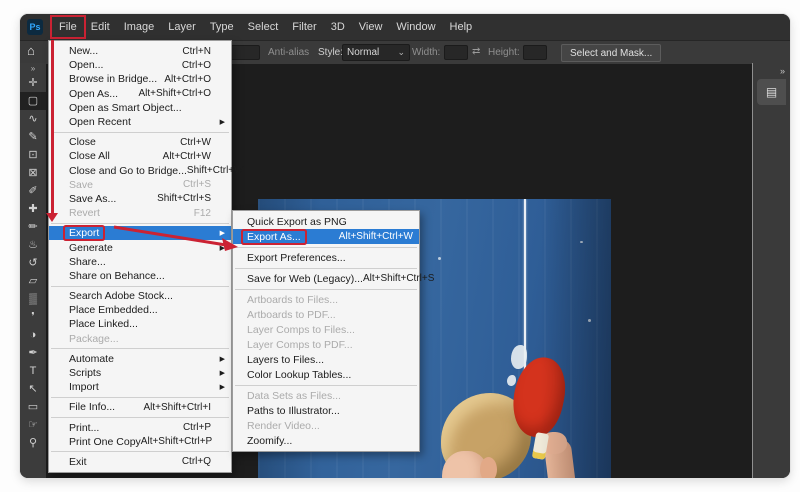 Image resolution: width=800 pixels, height=492 pixels. What do you see at coordinates (33, 281) in the screenshot?
I see `eraser-tool: ▱` at bounding box center [33, 281].